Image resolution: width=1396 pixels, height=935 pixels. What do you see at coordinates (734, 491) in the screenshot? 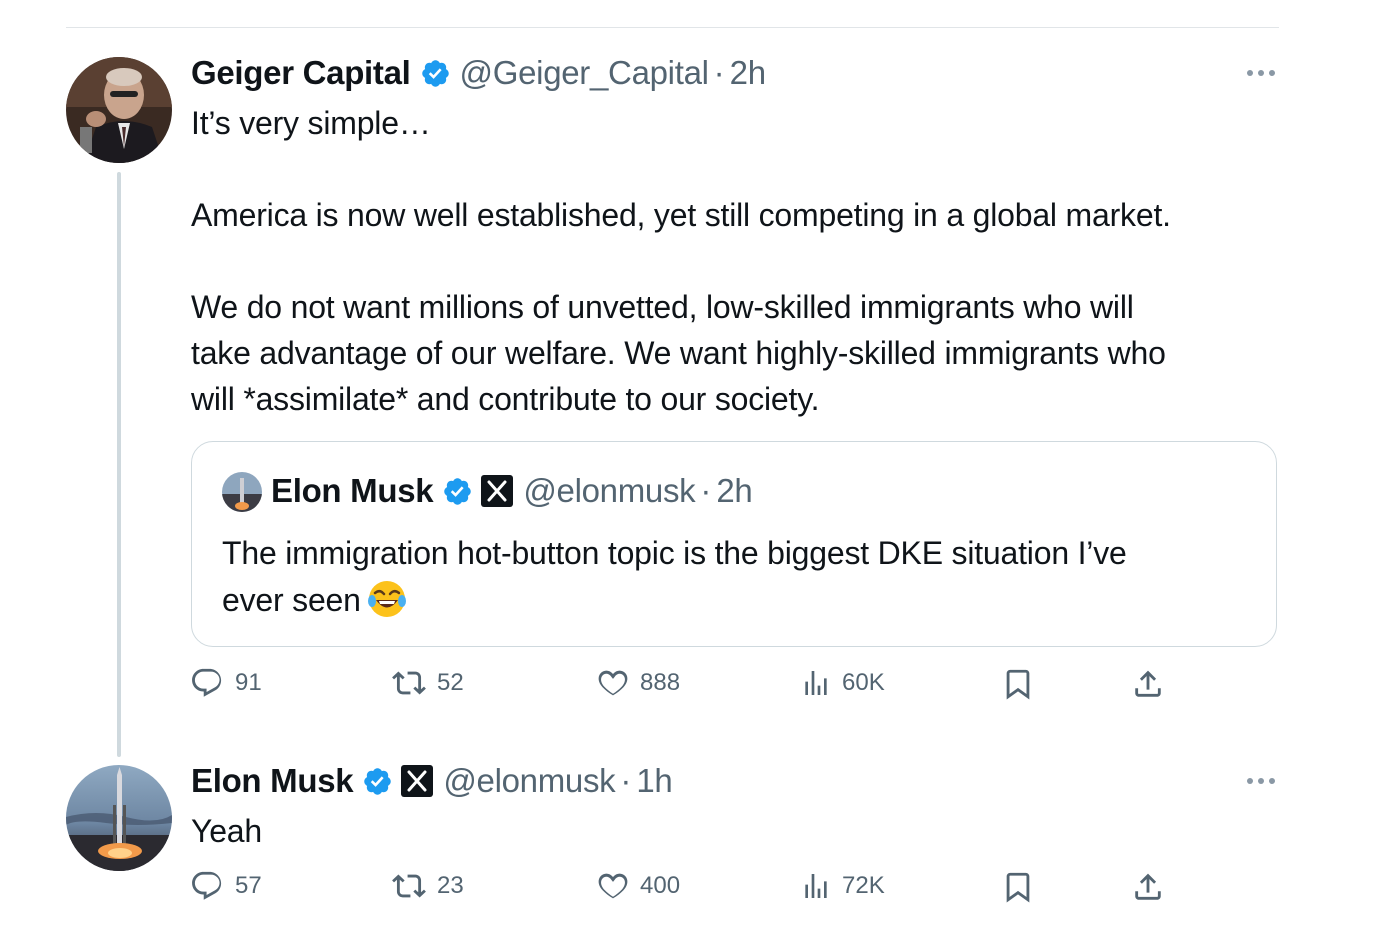
I see `quote-timestamp: 2h` at bounding box center [734, 491].